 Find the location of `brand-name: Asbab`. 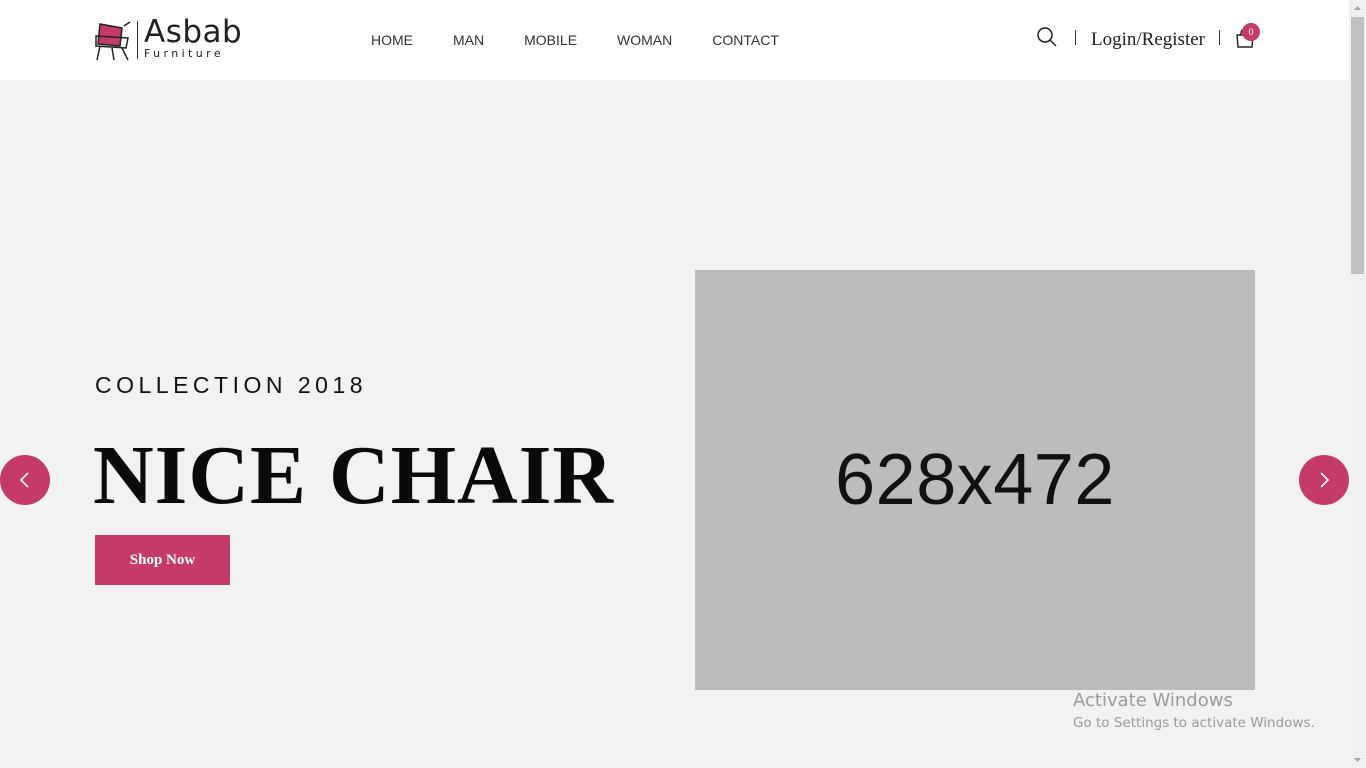

brand-name: Asbab is located at coordinates (193, 32).